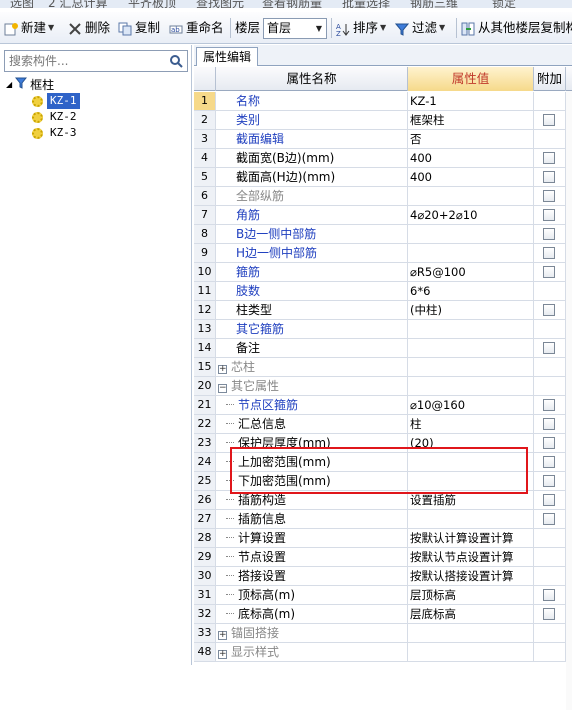 Image resolution: width=572 pixels, height=710 pixels. What do you see at coordinates (504, 4) in the screenshot?
I see `top-menu-item: 锁定` at bounding box center [504, 4].